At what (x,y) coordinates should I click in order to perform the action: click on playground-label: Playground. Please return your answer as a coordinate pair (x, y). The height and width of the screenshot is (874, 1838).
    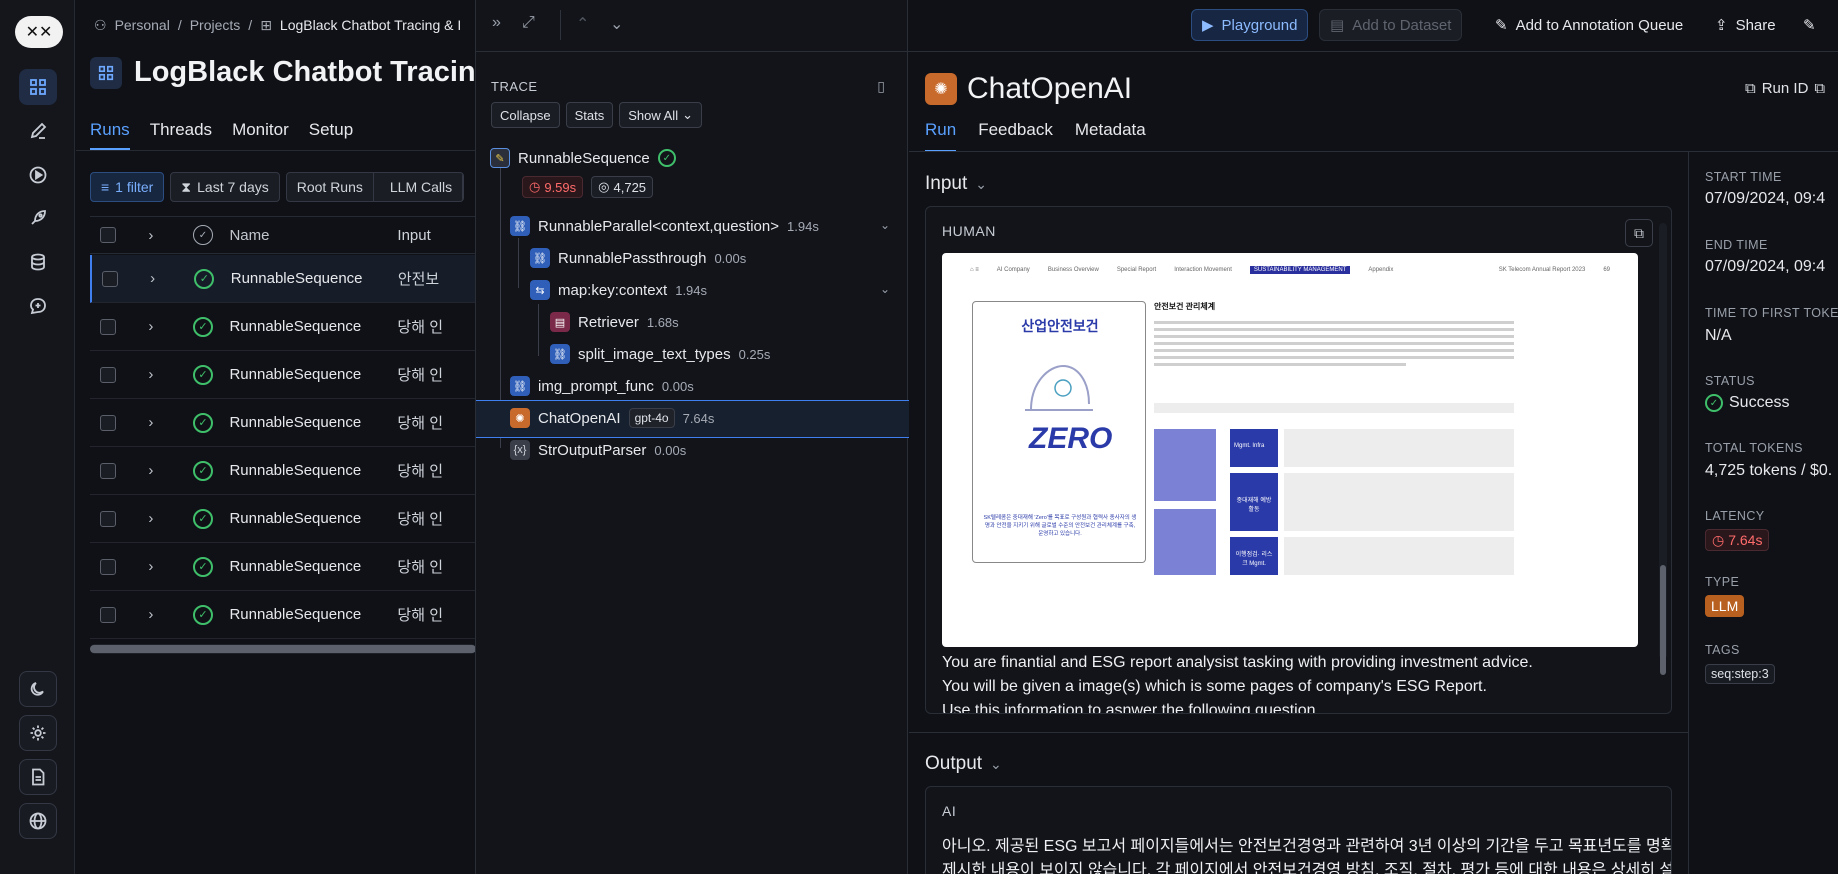
    Looking at the image, I should click on (1259, 25).